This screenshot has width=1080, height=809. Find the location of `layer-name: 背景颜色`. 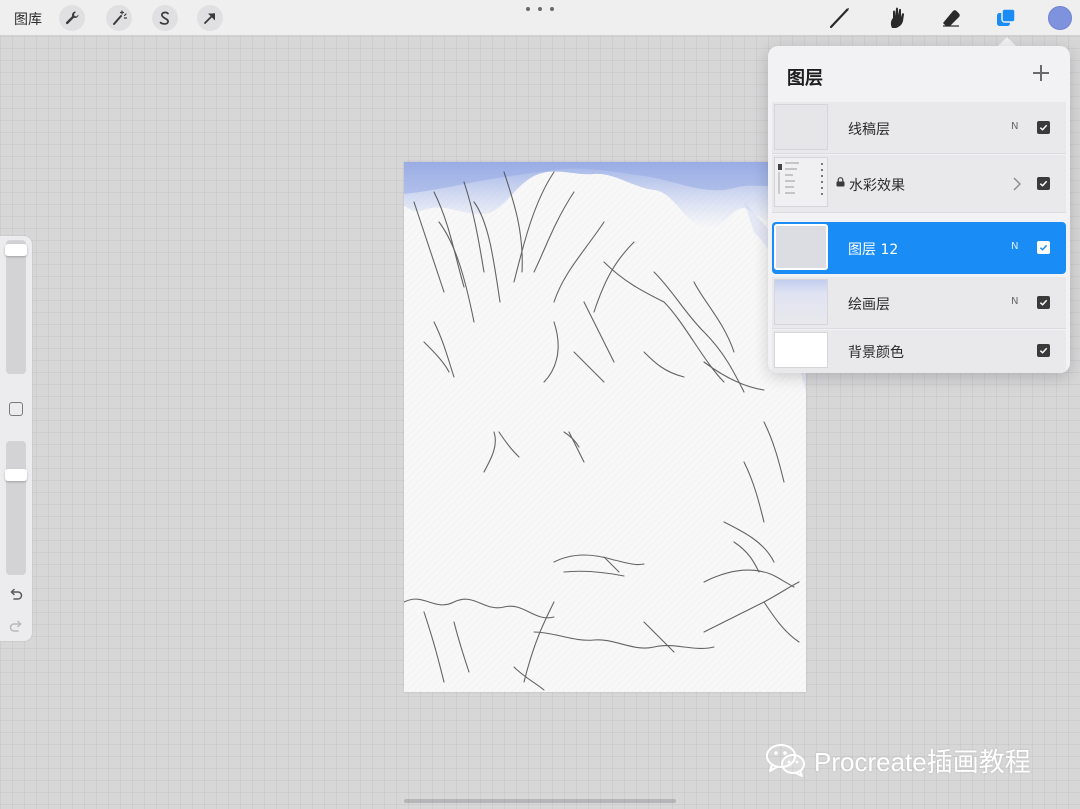

layer-name: 背景颜色 is located at coordinates (876, 353).